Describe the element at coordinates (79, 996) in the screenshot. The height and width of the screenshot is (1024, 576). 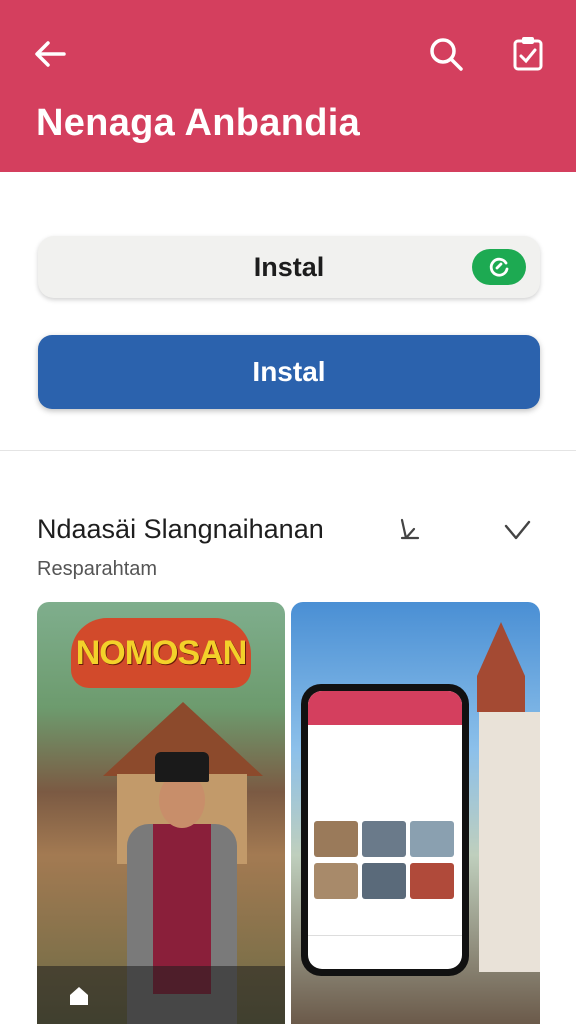
I see `home-icon` at that location.